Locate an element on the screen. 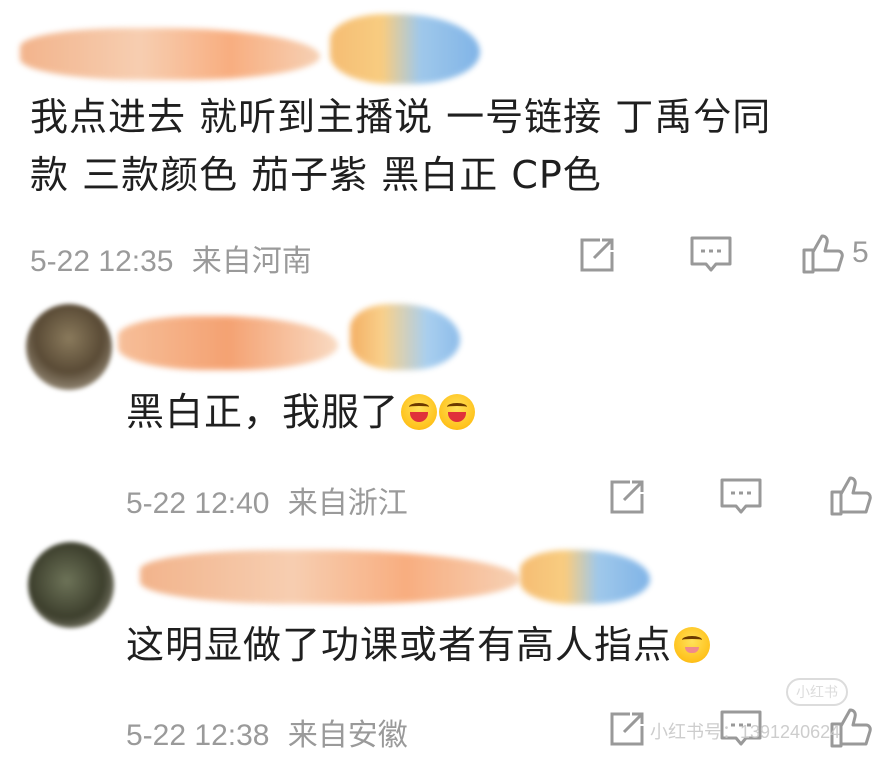  comment-text-content: 黑白正，我服了 is located at coordinates (263, 412).